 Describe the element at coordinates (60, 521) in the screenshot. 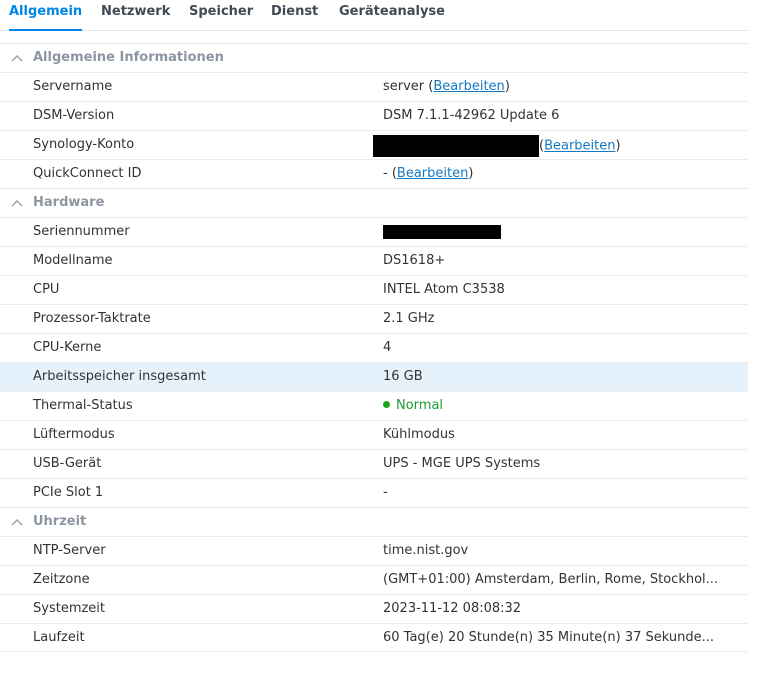

I see `section-title: Uhrzeit` at that location.